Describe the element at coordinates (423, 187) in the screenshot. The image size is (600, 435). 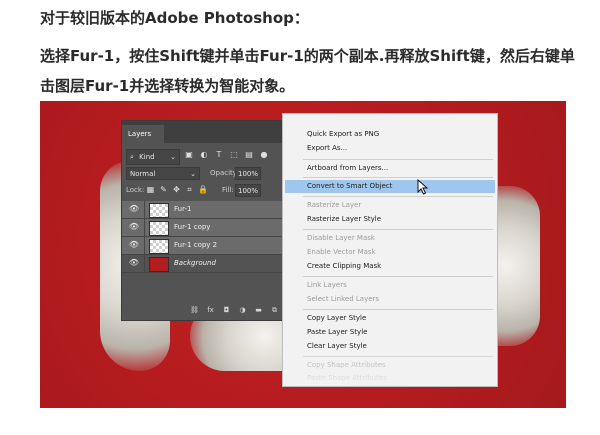
I see `mouse-cursor-icon` at that location.